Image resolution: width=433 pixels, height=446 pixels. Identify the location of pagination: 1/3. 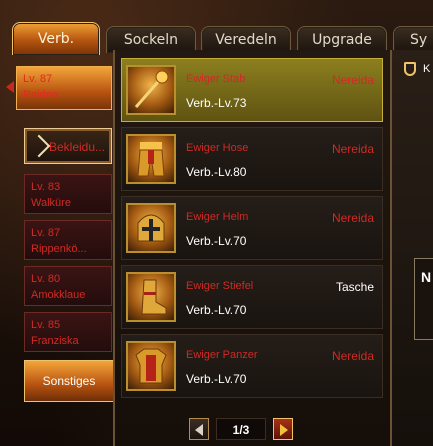
(249, 430).